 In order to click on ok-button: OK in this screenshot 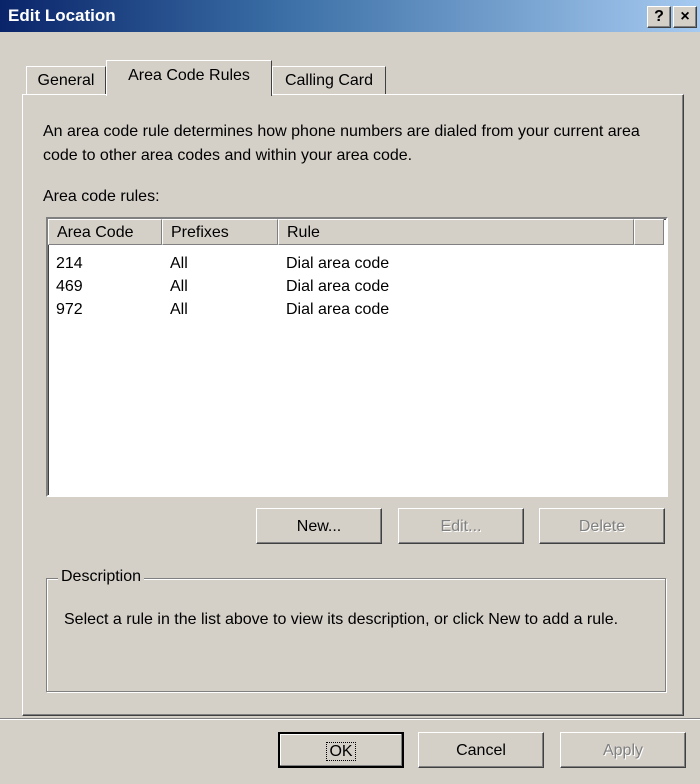, I will do `click(341, 750)`.